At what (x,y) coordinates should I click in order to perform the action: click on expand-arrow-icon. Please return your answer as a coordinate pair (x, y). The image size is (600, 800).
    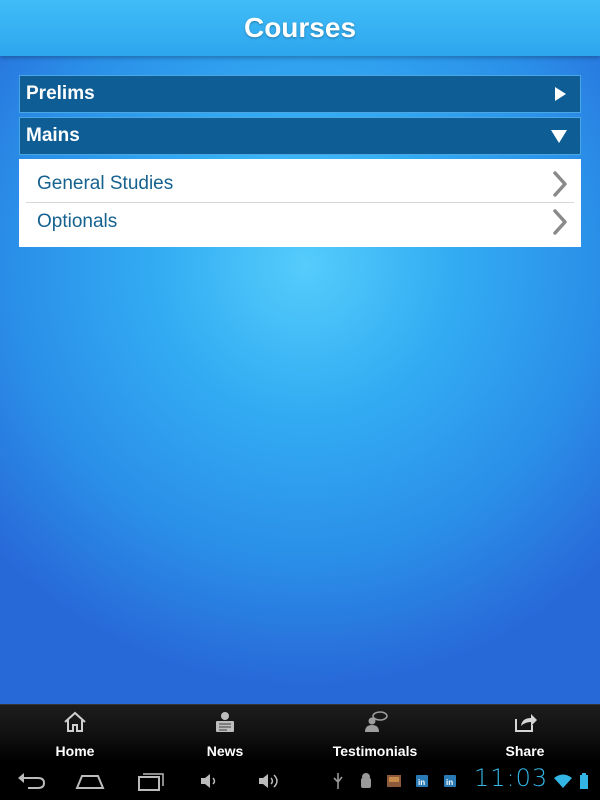
    Looking at the image, I should click on (560, 94).